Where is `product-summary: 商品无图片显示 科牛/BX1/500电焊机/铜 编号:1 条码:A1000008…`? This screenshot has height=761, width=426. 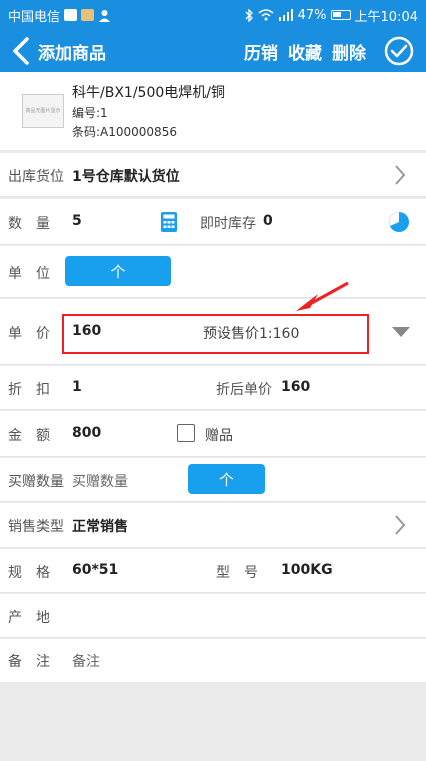 product-summary: 商品无图片显示 科牛/BX1/500电焊机/铜 编号:1 条码:A1000008… is located at coordinates (213, 111).